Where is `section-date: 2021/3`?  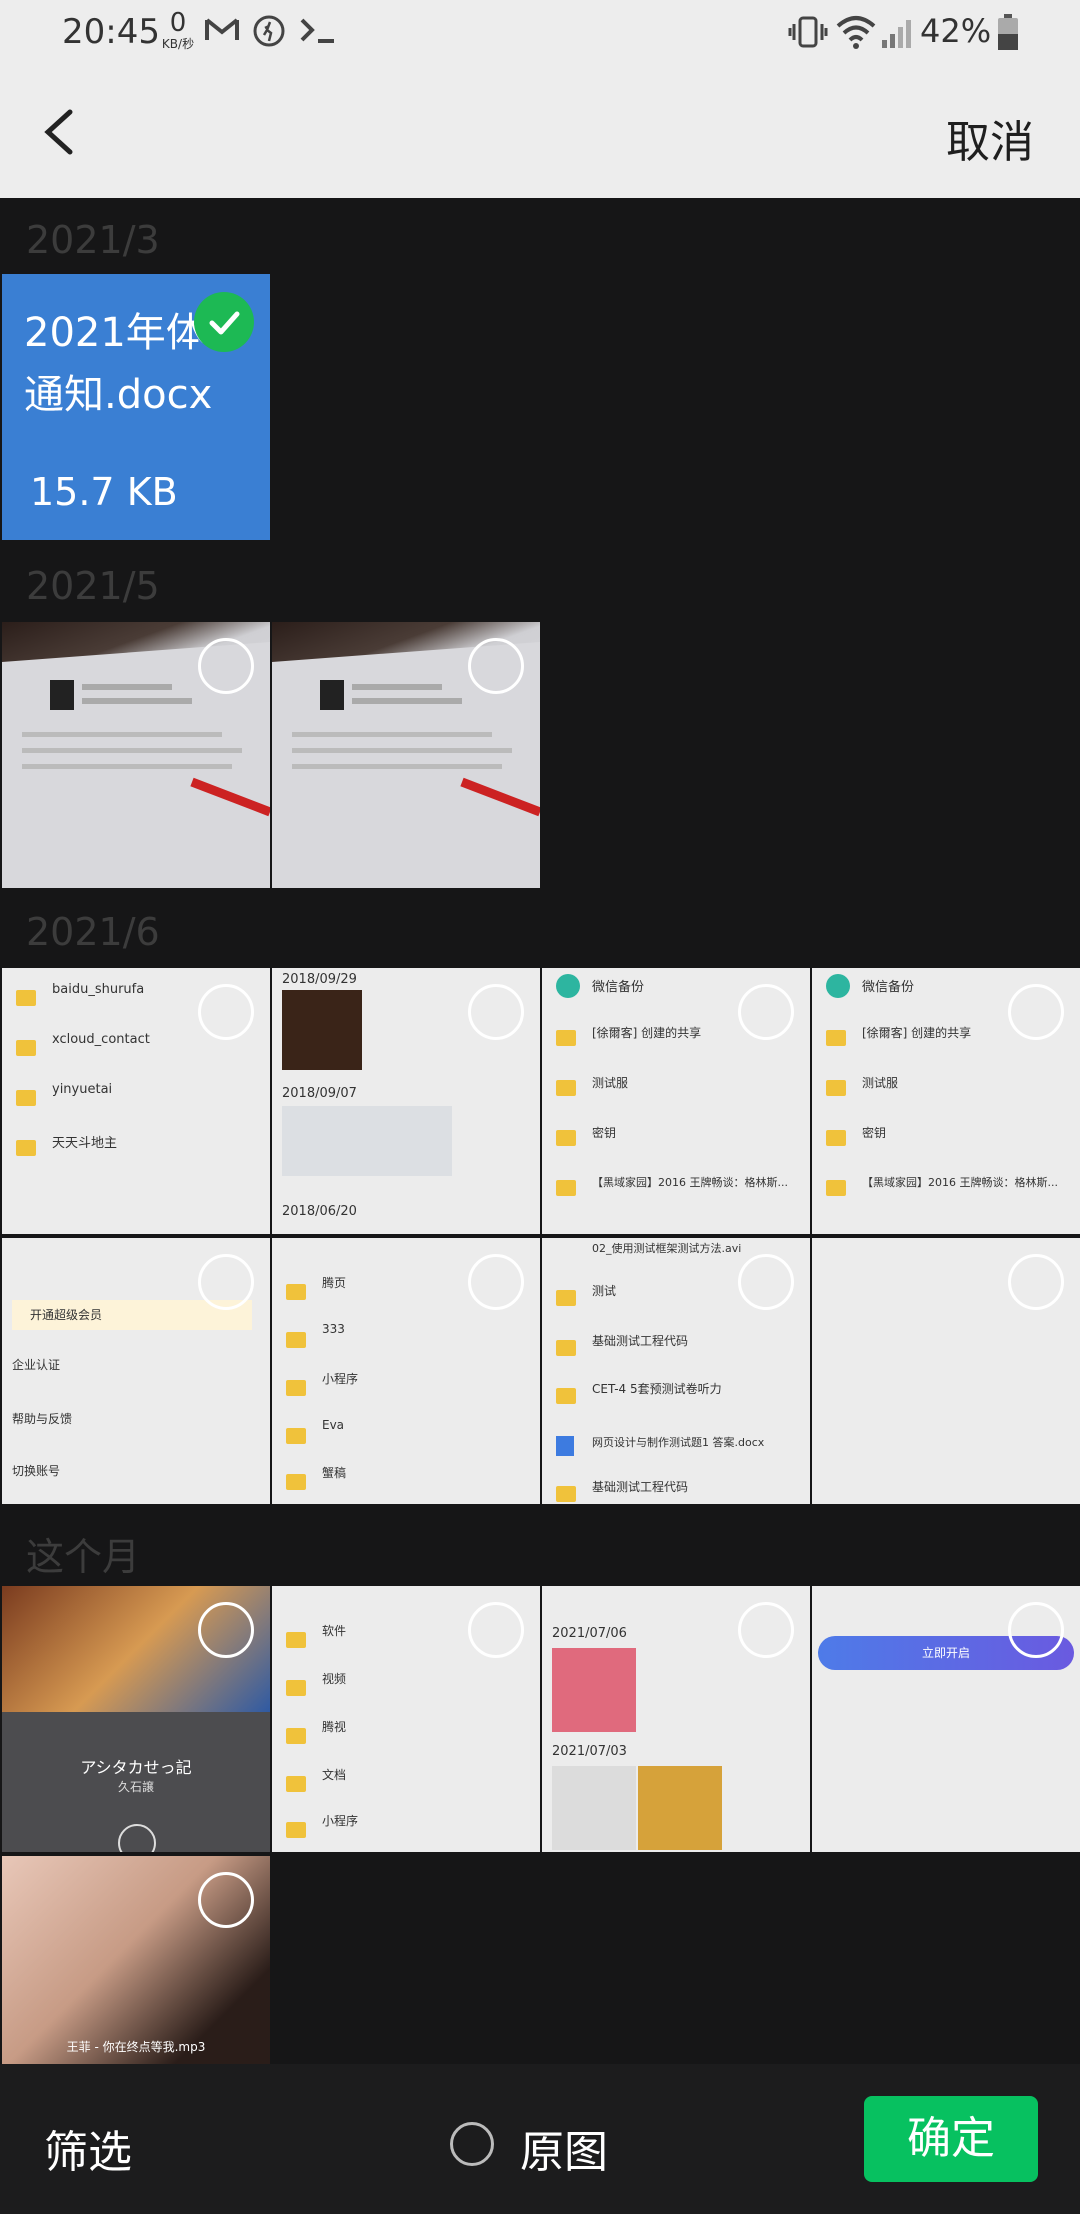
section-date: 2021/3 is located at coordinates (93, 240).